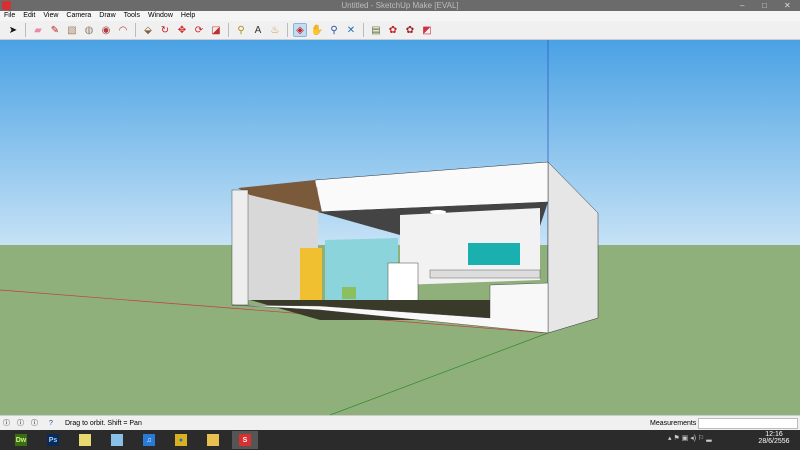 The height and width of the screenshot is (450, 800). I want to click on rotate-icon: ⟳, so click(199, 30).